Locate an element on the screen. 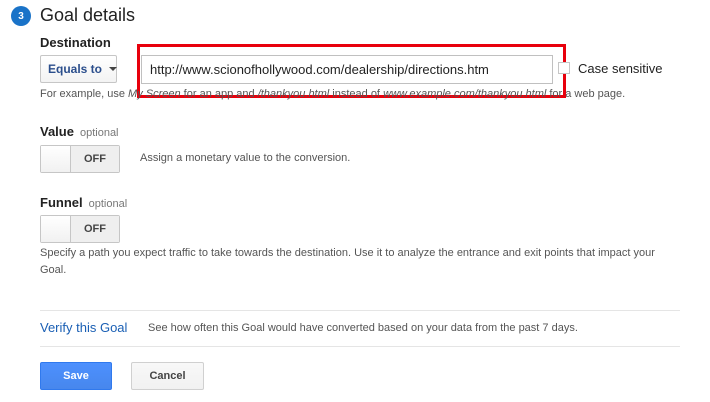 This screenshot has width=710, height=402. divider-top is located at coordinates (360, 310).